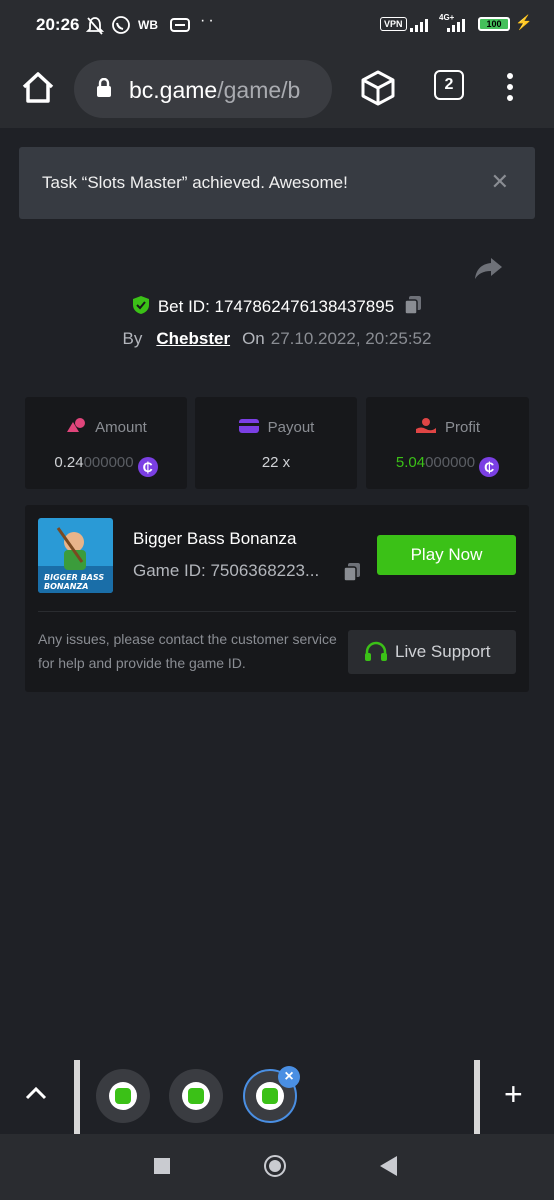  Describe the element at coordinates (74, 577) in the screenshot. I see `thumb-title-1: BIGGER BASS` at that location.